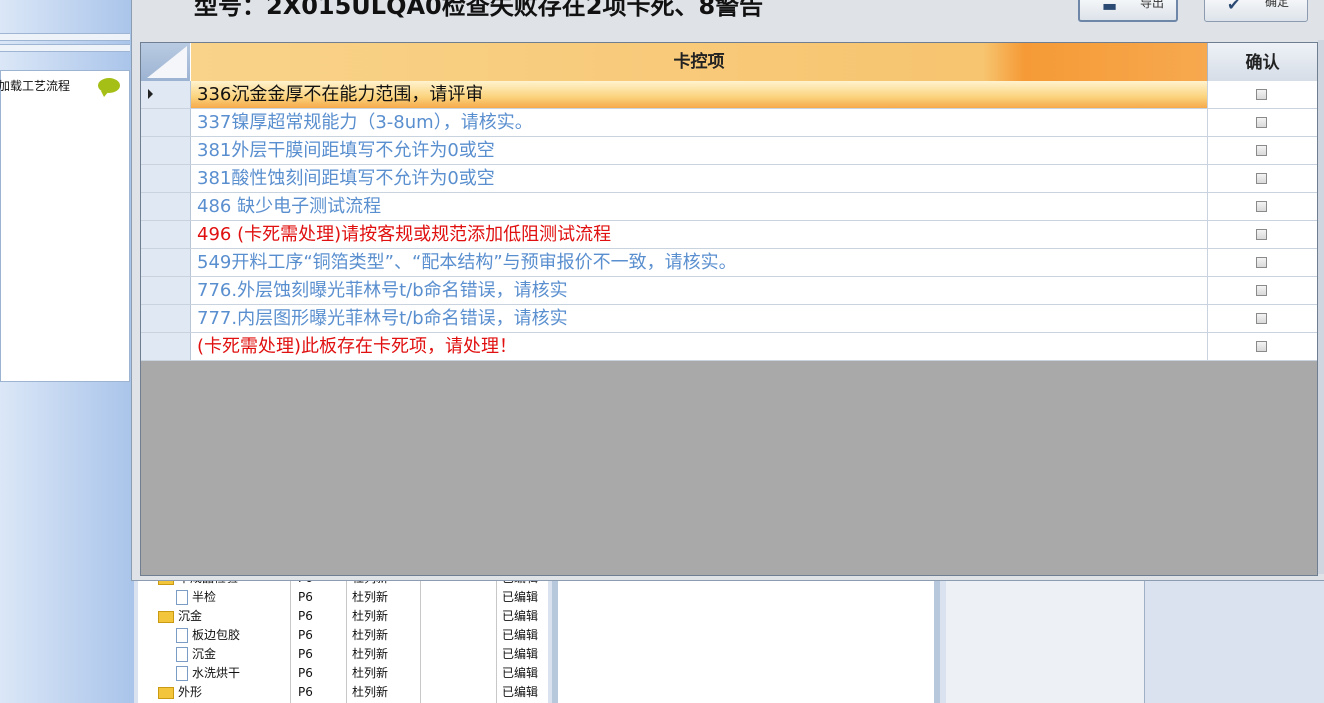 Image resolution: width=1324 pixels, height=703 pixels. What do you see at coordinates (699, 62) in the screenshot?
I see `column-header-item: 卡控项` at bounding box center [699, 62].